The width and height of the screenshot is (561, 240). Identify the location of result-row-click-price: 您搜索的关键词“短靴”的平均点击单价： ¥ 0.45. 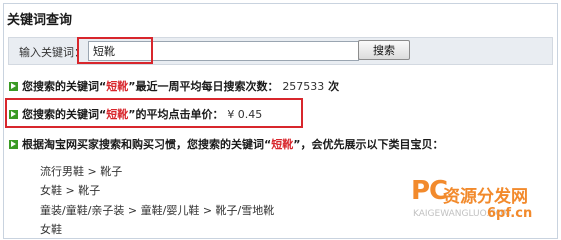
(135, 114).